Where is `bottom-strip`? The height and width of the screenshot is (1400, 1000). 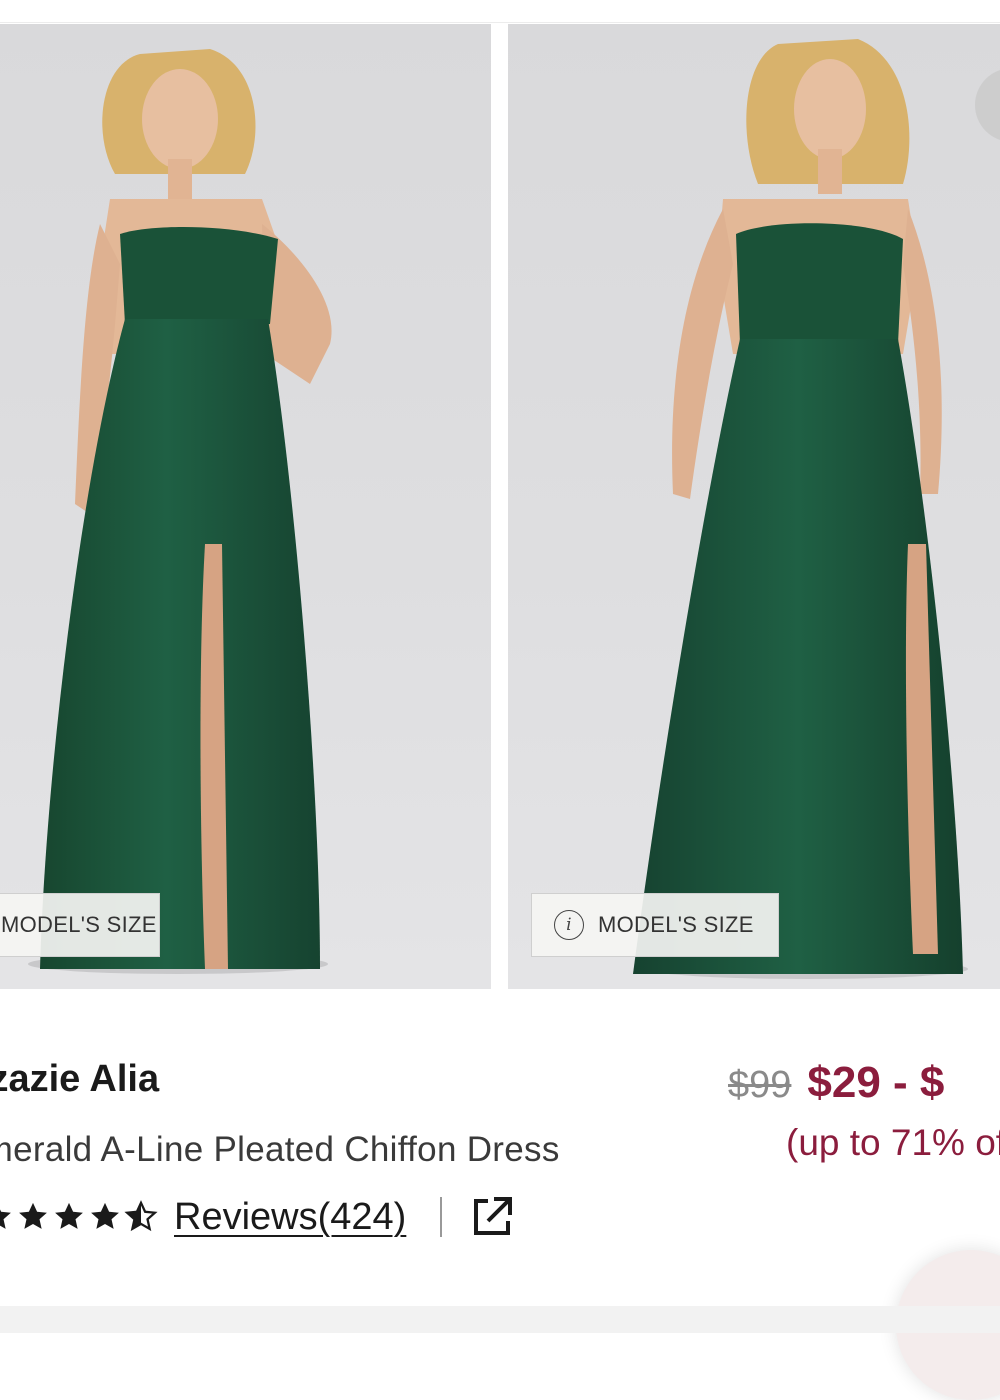 bottom-strip is located at coordinates (500, 1319).